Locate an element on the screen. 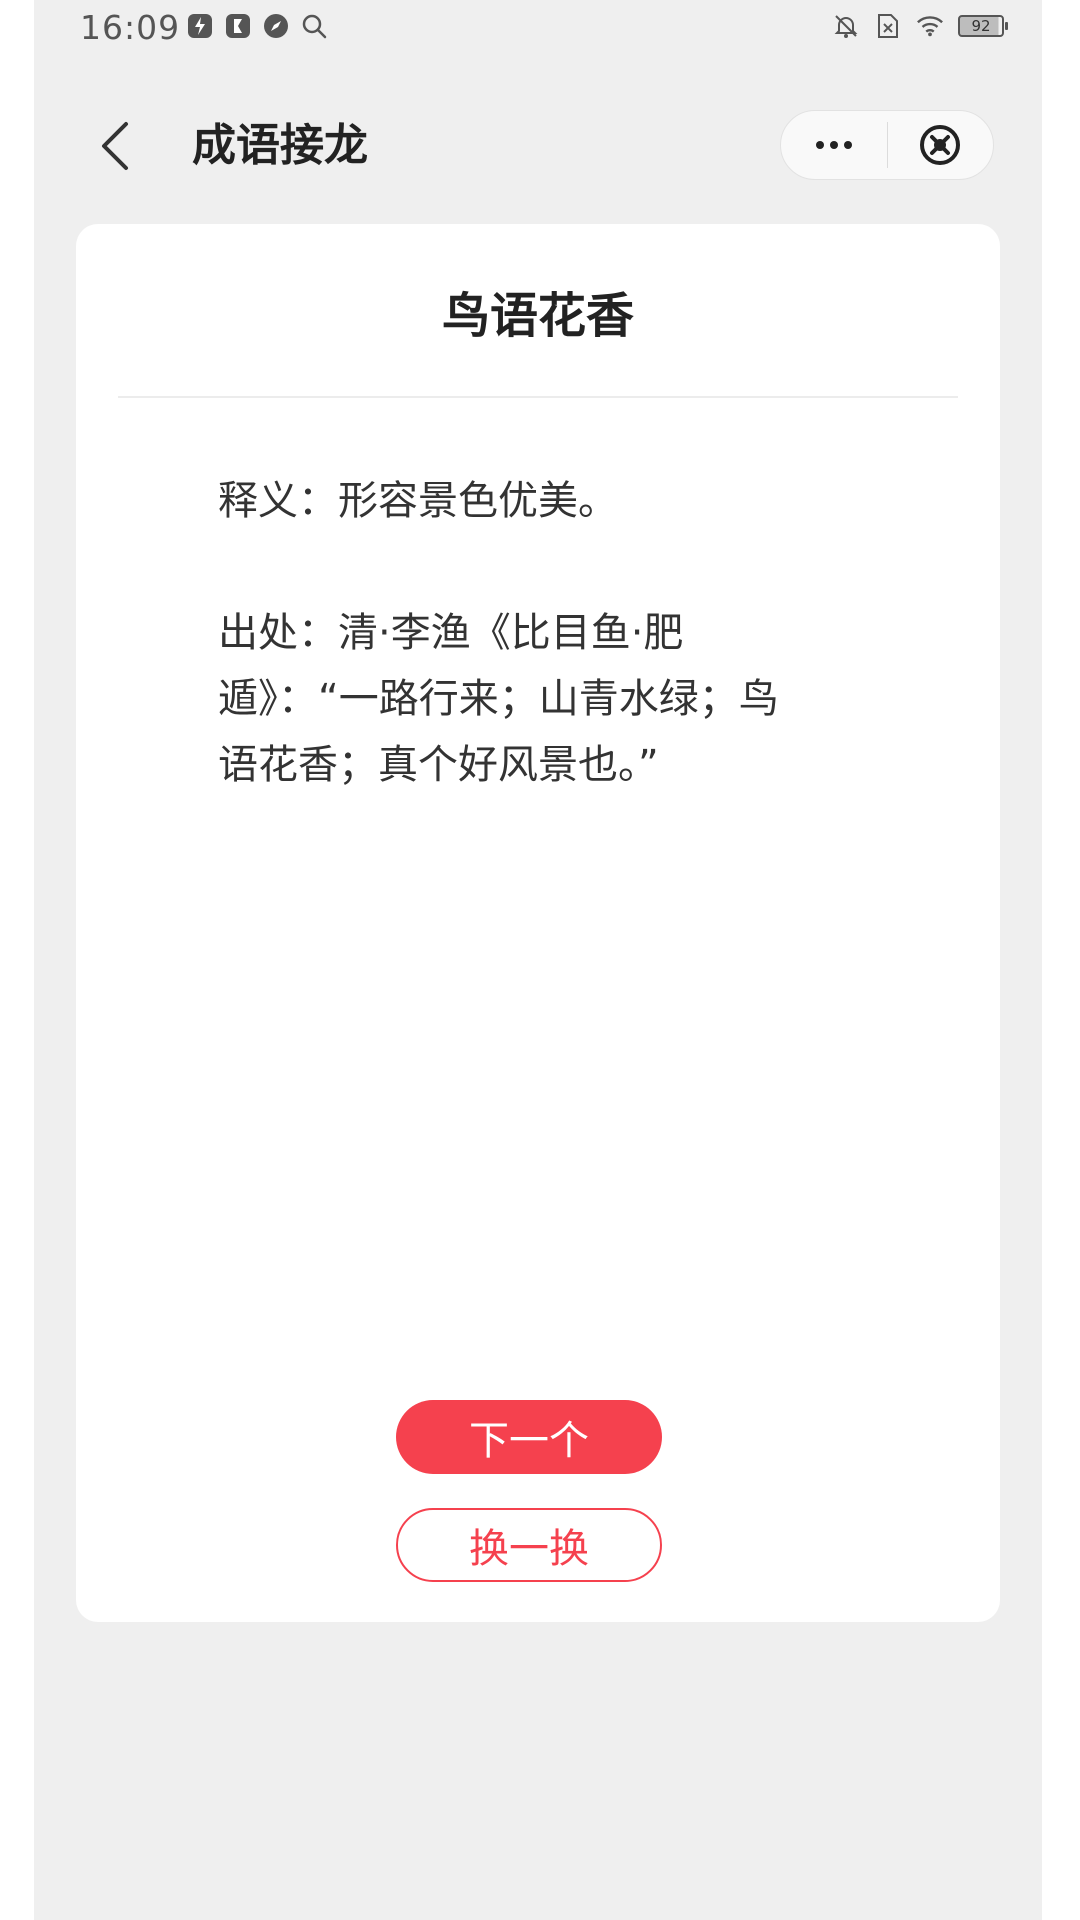 The width and height of the screenshot is (1080, 1920). idiom-source: 出处：清·李渔《比目鱼·肥遁》：“一路行来；山青水绿；鸟语花香；真个好风景也。” is located at coordinates (498, 699).